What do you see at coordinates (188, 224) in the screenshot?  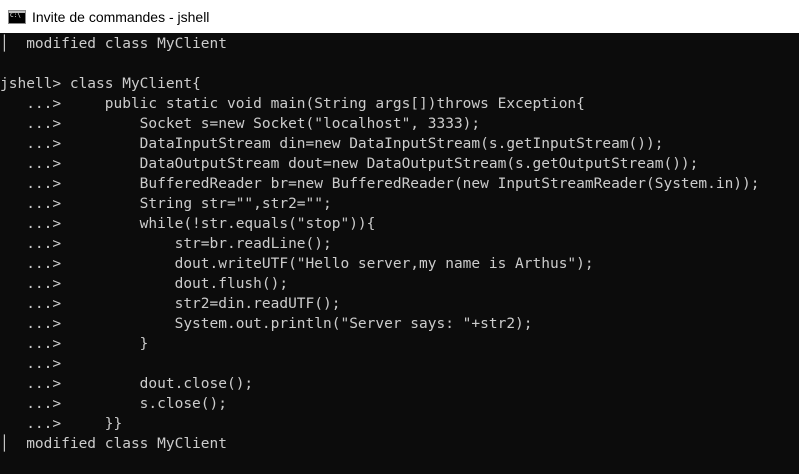 I see `console-line: ...> while(!str.equals("stop")){` at bounding box center [188, 224].